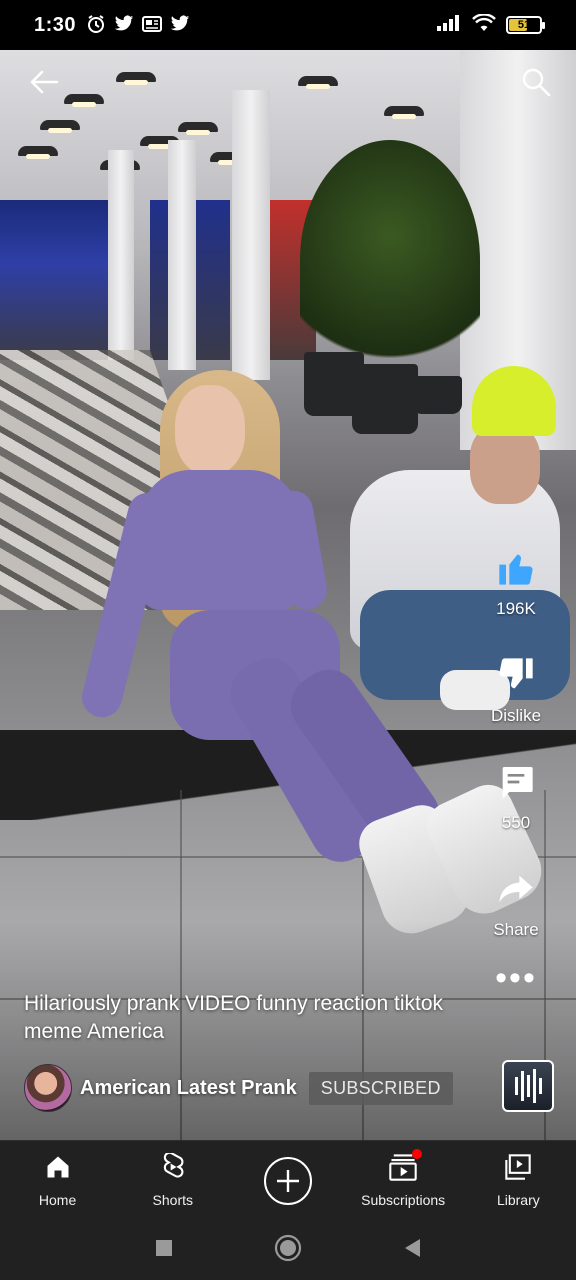  I want to click on comment-icon, so click(516, 784).